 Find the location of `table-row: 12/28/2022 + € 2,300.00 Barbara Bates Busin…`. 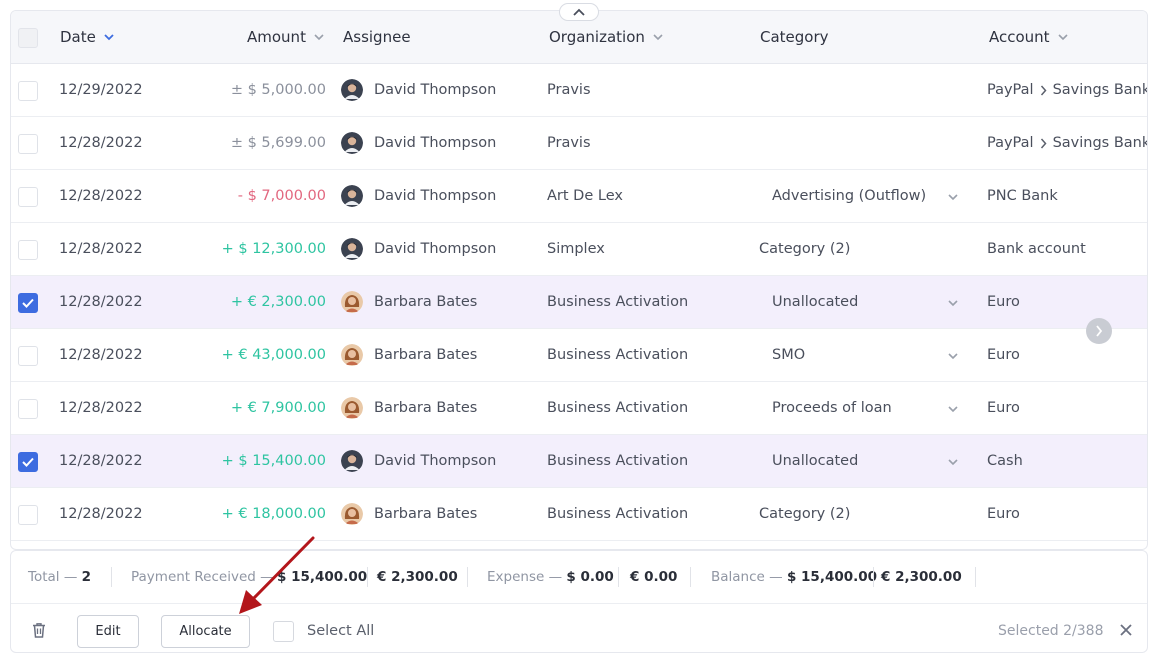

table-row: 12/28/2022 + € 2,300.00 Barbara Bates Busin… is located at coordinates (579, 302).